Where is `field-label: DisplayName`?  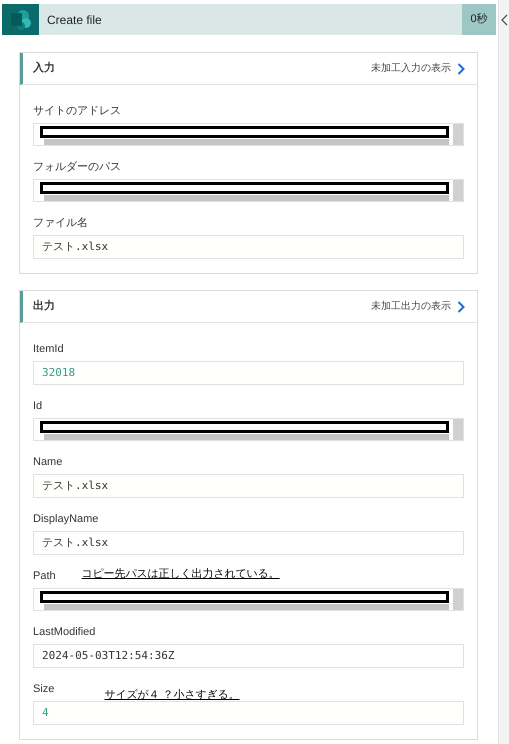
field-label: DisplayName is located at coordinates (65, 519).